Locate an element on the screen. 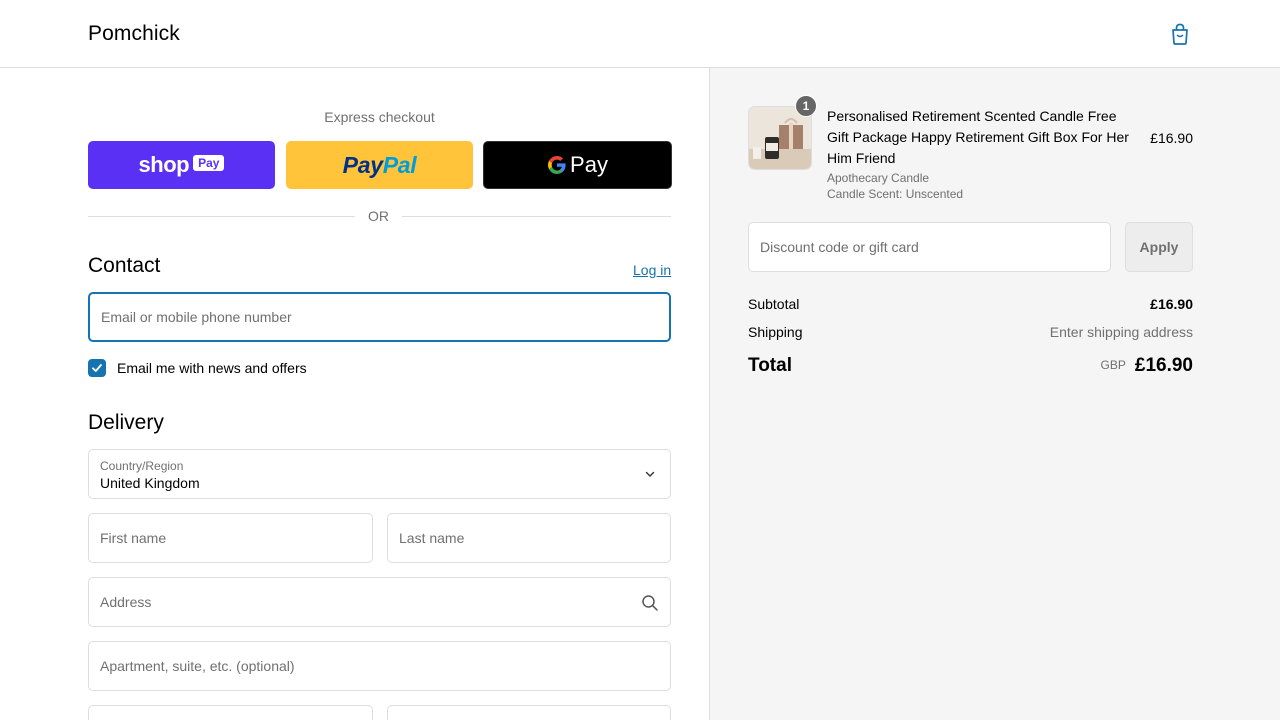 The width and height of the screenshot is (1280, 720). total-amount: GBP £16.90 is located at coordinates (1147, 366).